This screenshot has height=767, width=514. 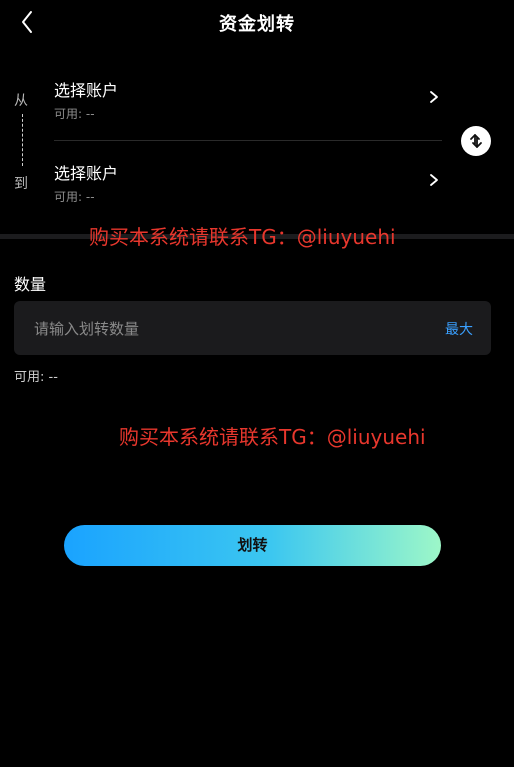 I want to click on quantity-label: 数量, so click(x=30, y=284).